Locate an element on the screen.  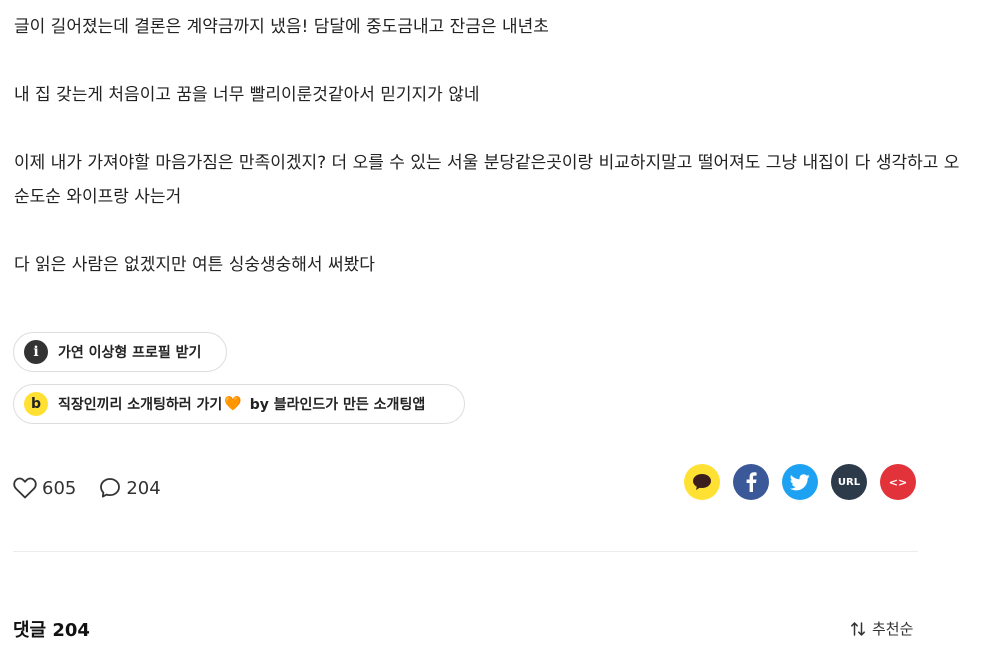
kakao-talk-icon is located at coordinates (702, 482).